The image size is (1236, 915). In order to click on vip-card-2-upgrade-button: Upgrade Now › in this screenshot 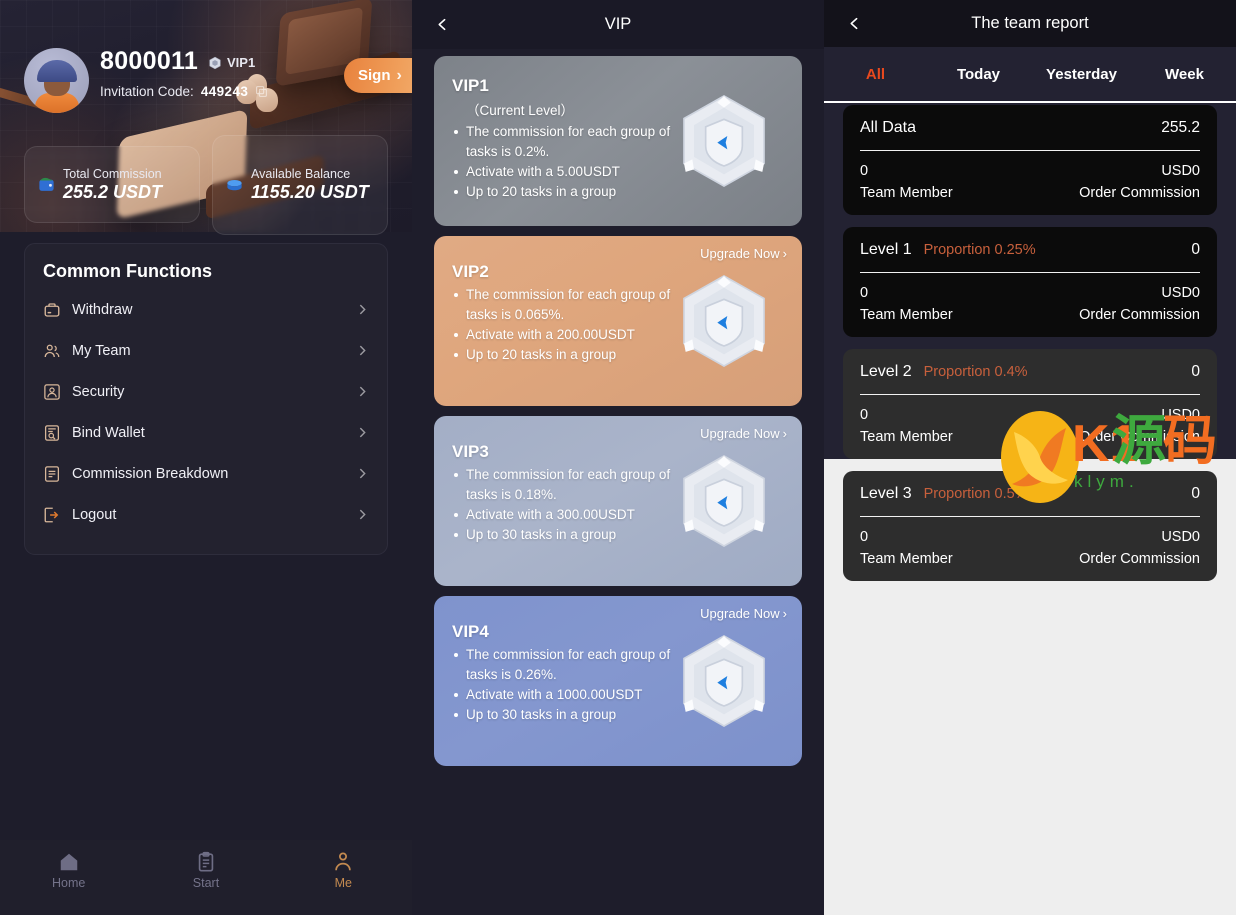, I will do `click(743, 253)`.